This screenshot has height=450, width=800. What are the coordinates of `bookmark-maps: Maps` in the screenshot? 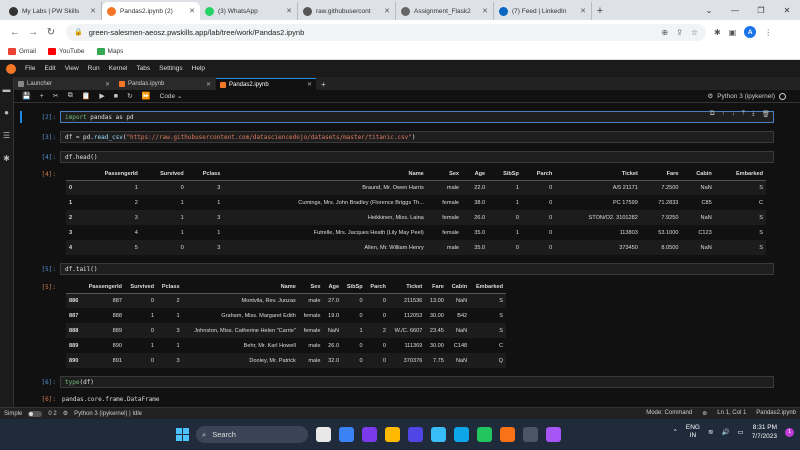 It's located at (109, 51).